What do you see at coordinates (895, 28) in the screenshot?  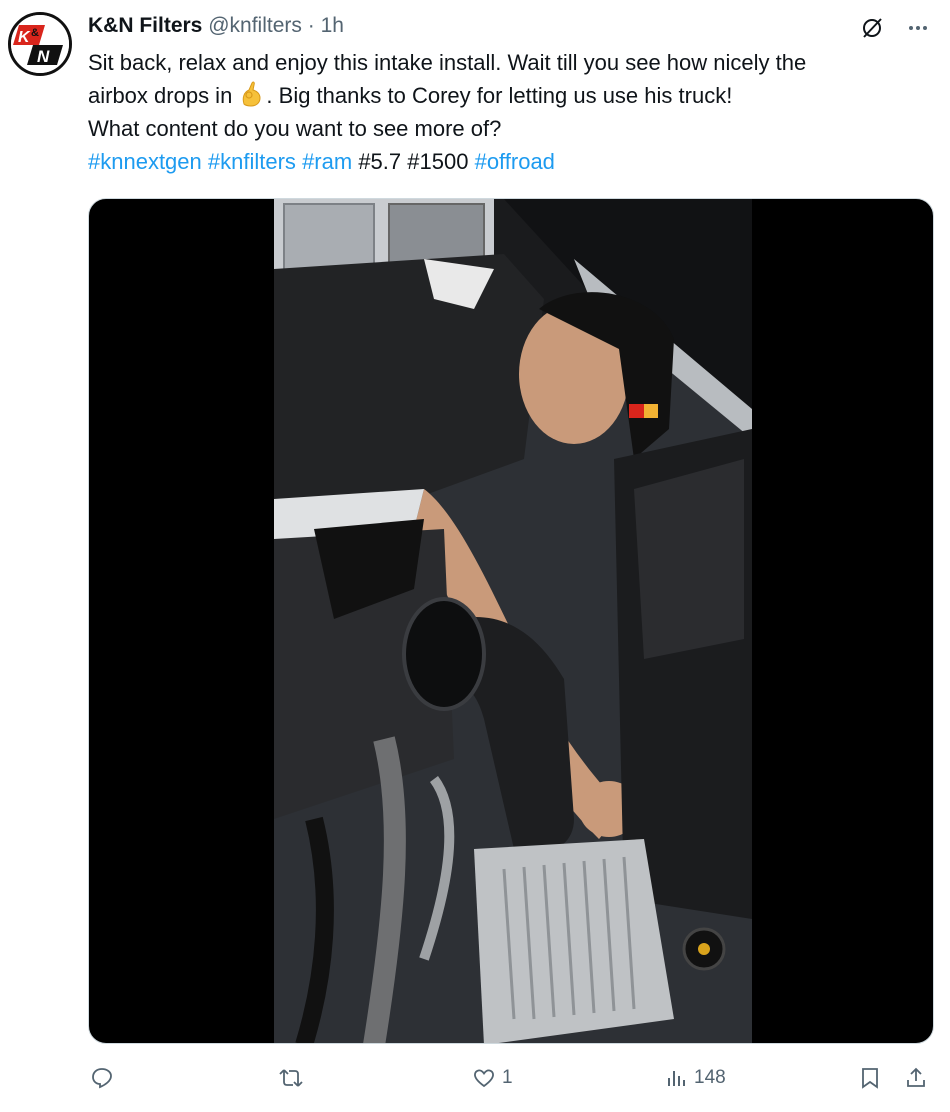 I see `top-actions` at bounding box center [895, 28].